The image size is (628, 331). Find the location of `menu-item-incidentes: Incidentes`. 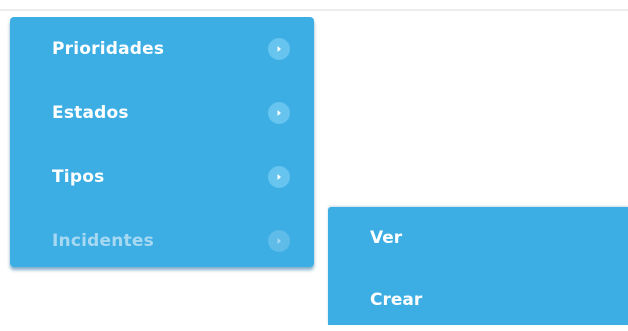

menu-item-incidentes: Incidentes is located at coordinates (162, 241).